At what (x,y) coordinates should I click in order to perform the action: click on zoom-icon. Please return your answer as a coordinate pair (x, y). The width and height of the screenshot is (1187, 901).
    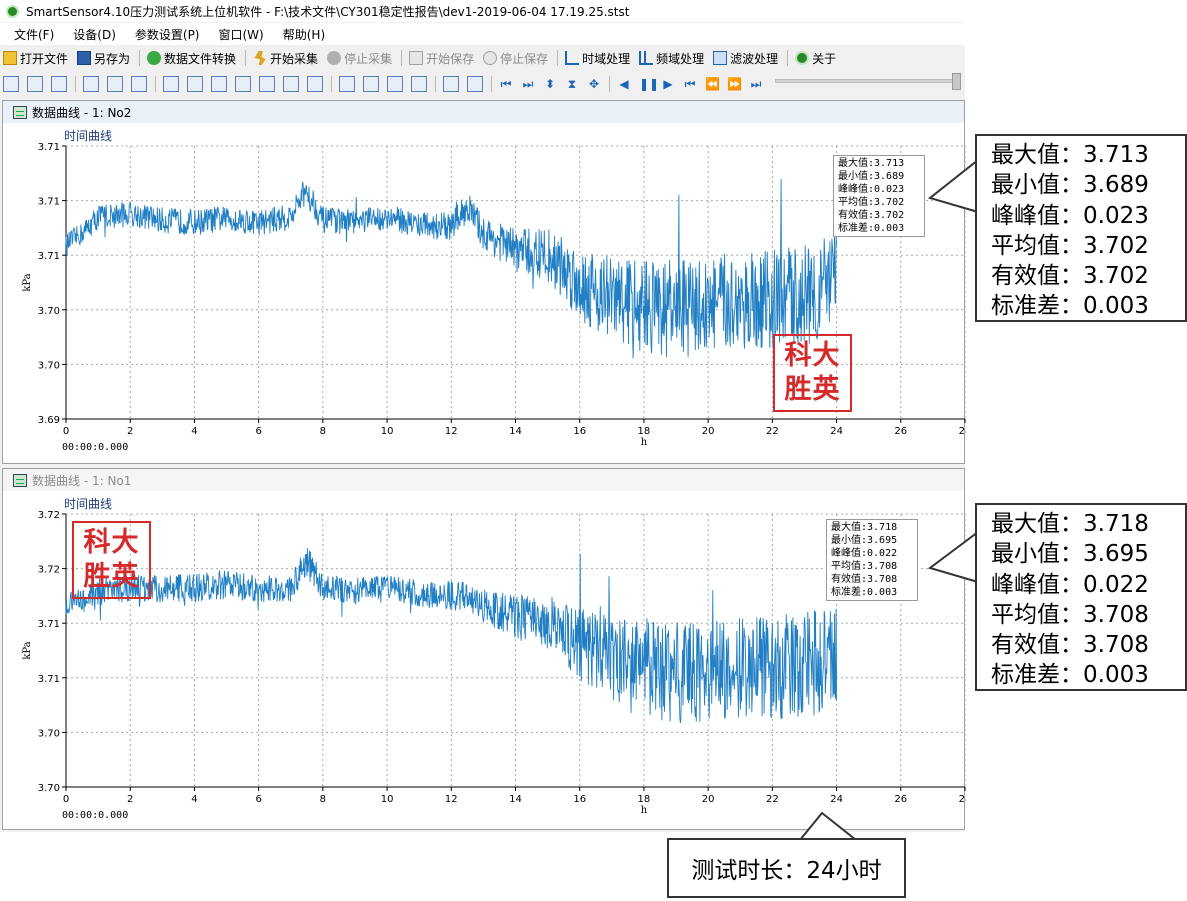
    Looking at the image, I should click on (419, 84).